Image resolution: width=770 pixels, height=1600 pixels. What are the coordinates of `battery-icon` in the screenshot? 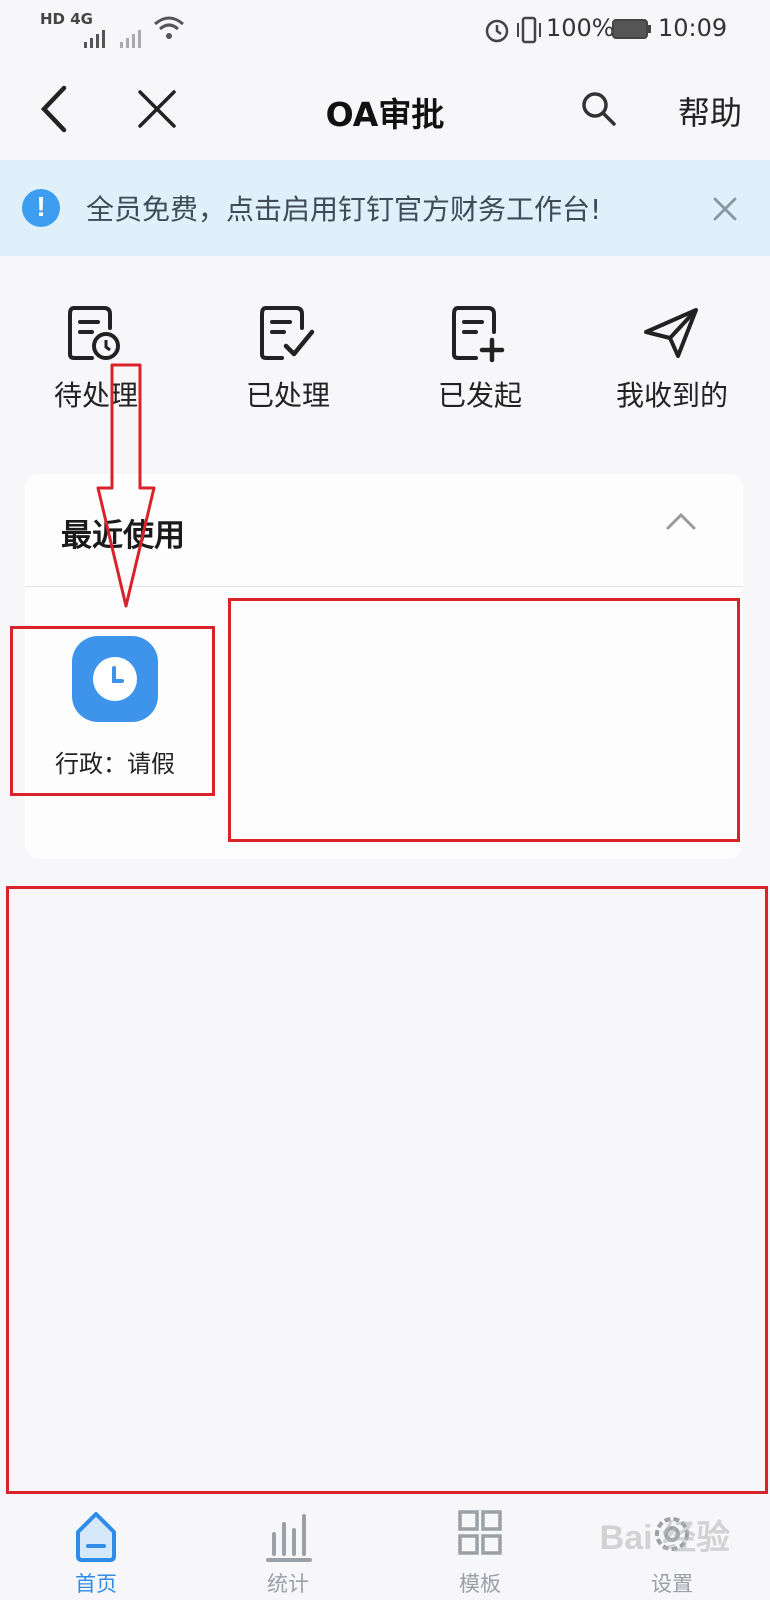 It's located at (631, 29).